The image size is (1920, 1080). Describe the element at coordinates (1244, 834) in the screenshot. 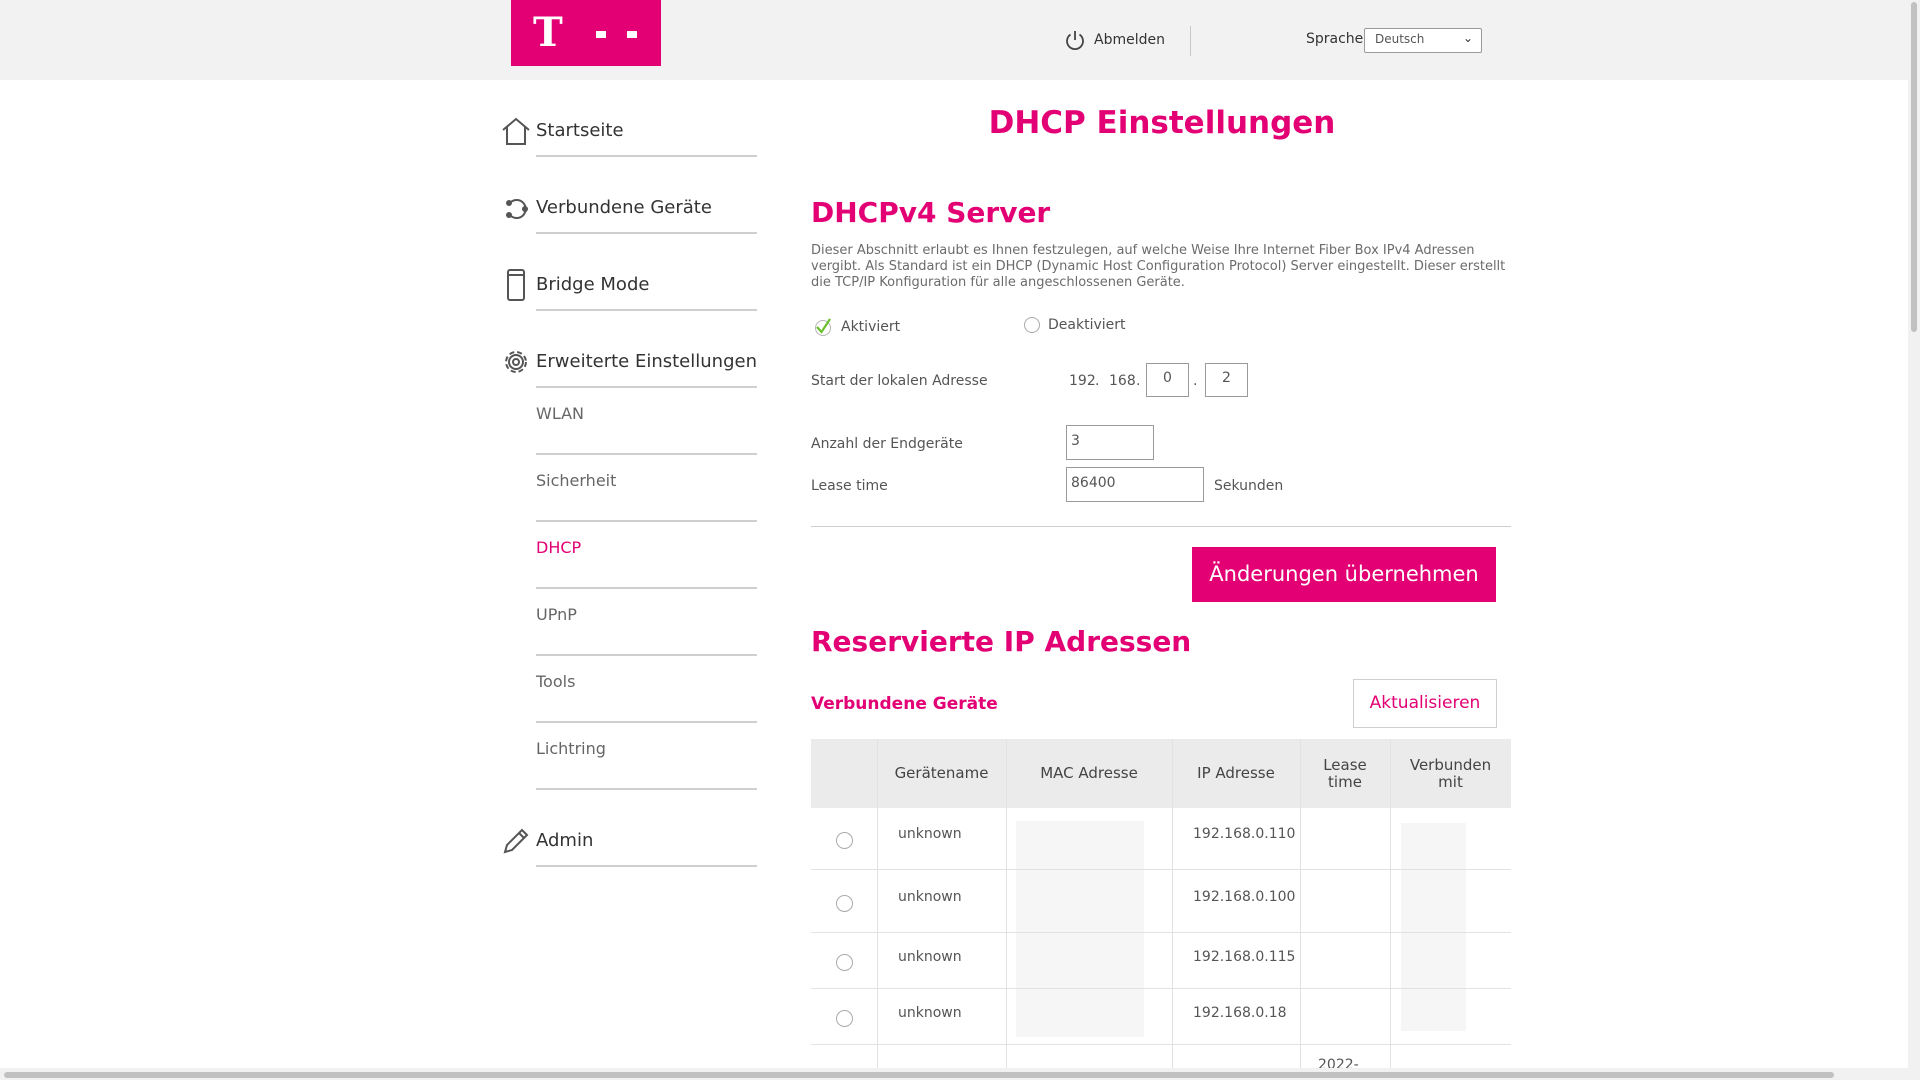

I see `device-ip: 192.168.0.110` at that location.